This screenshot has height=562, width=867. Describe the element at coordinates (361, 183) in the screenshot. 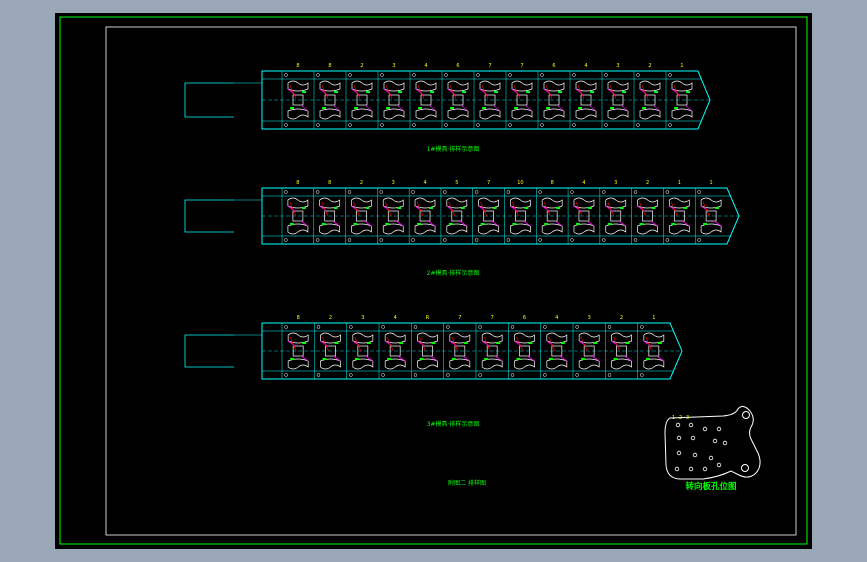

I see `station-number: 2` at that location.